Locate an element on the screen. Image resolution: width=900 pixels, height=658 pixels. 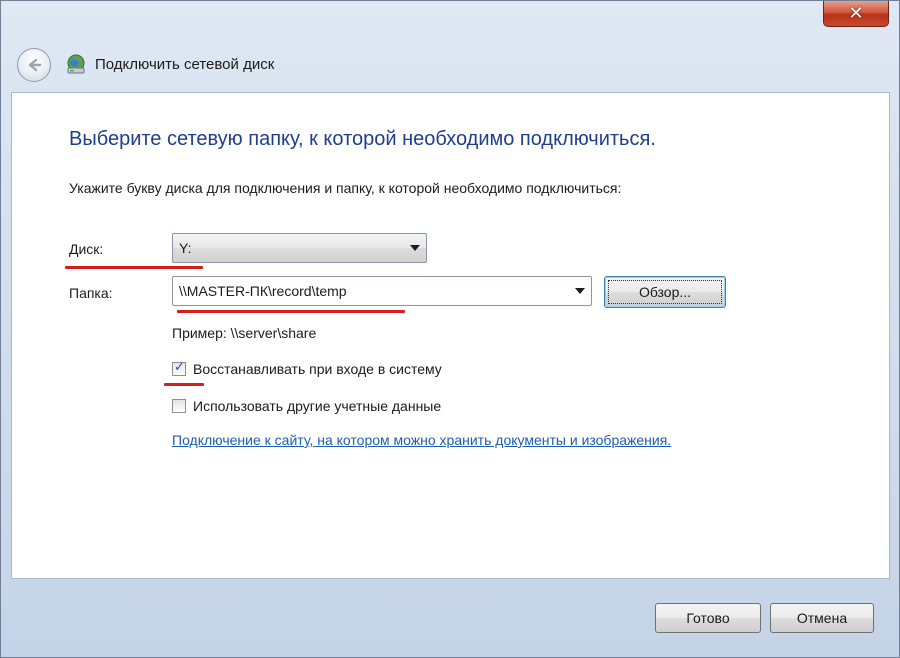
annotation-underline-folder is located at coordinates (291, 311).